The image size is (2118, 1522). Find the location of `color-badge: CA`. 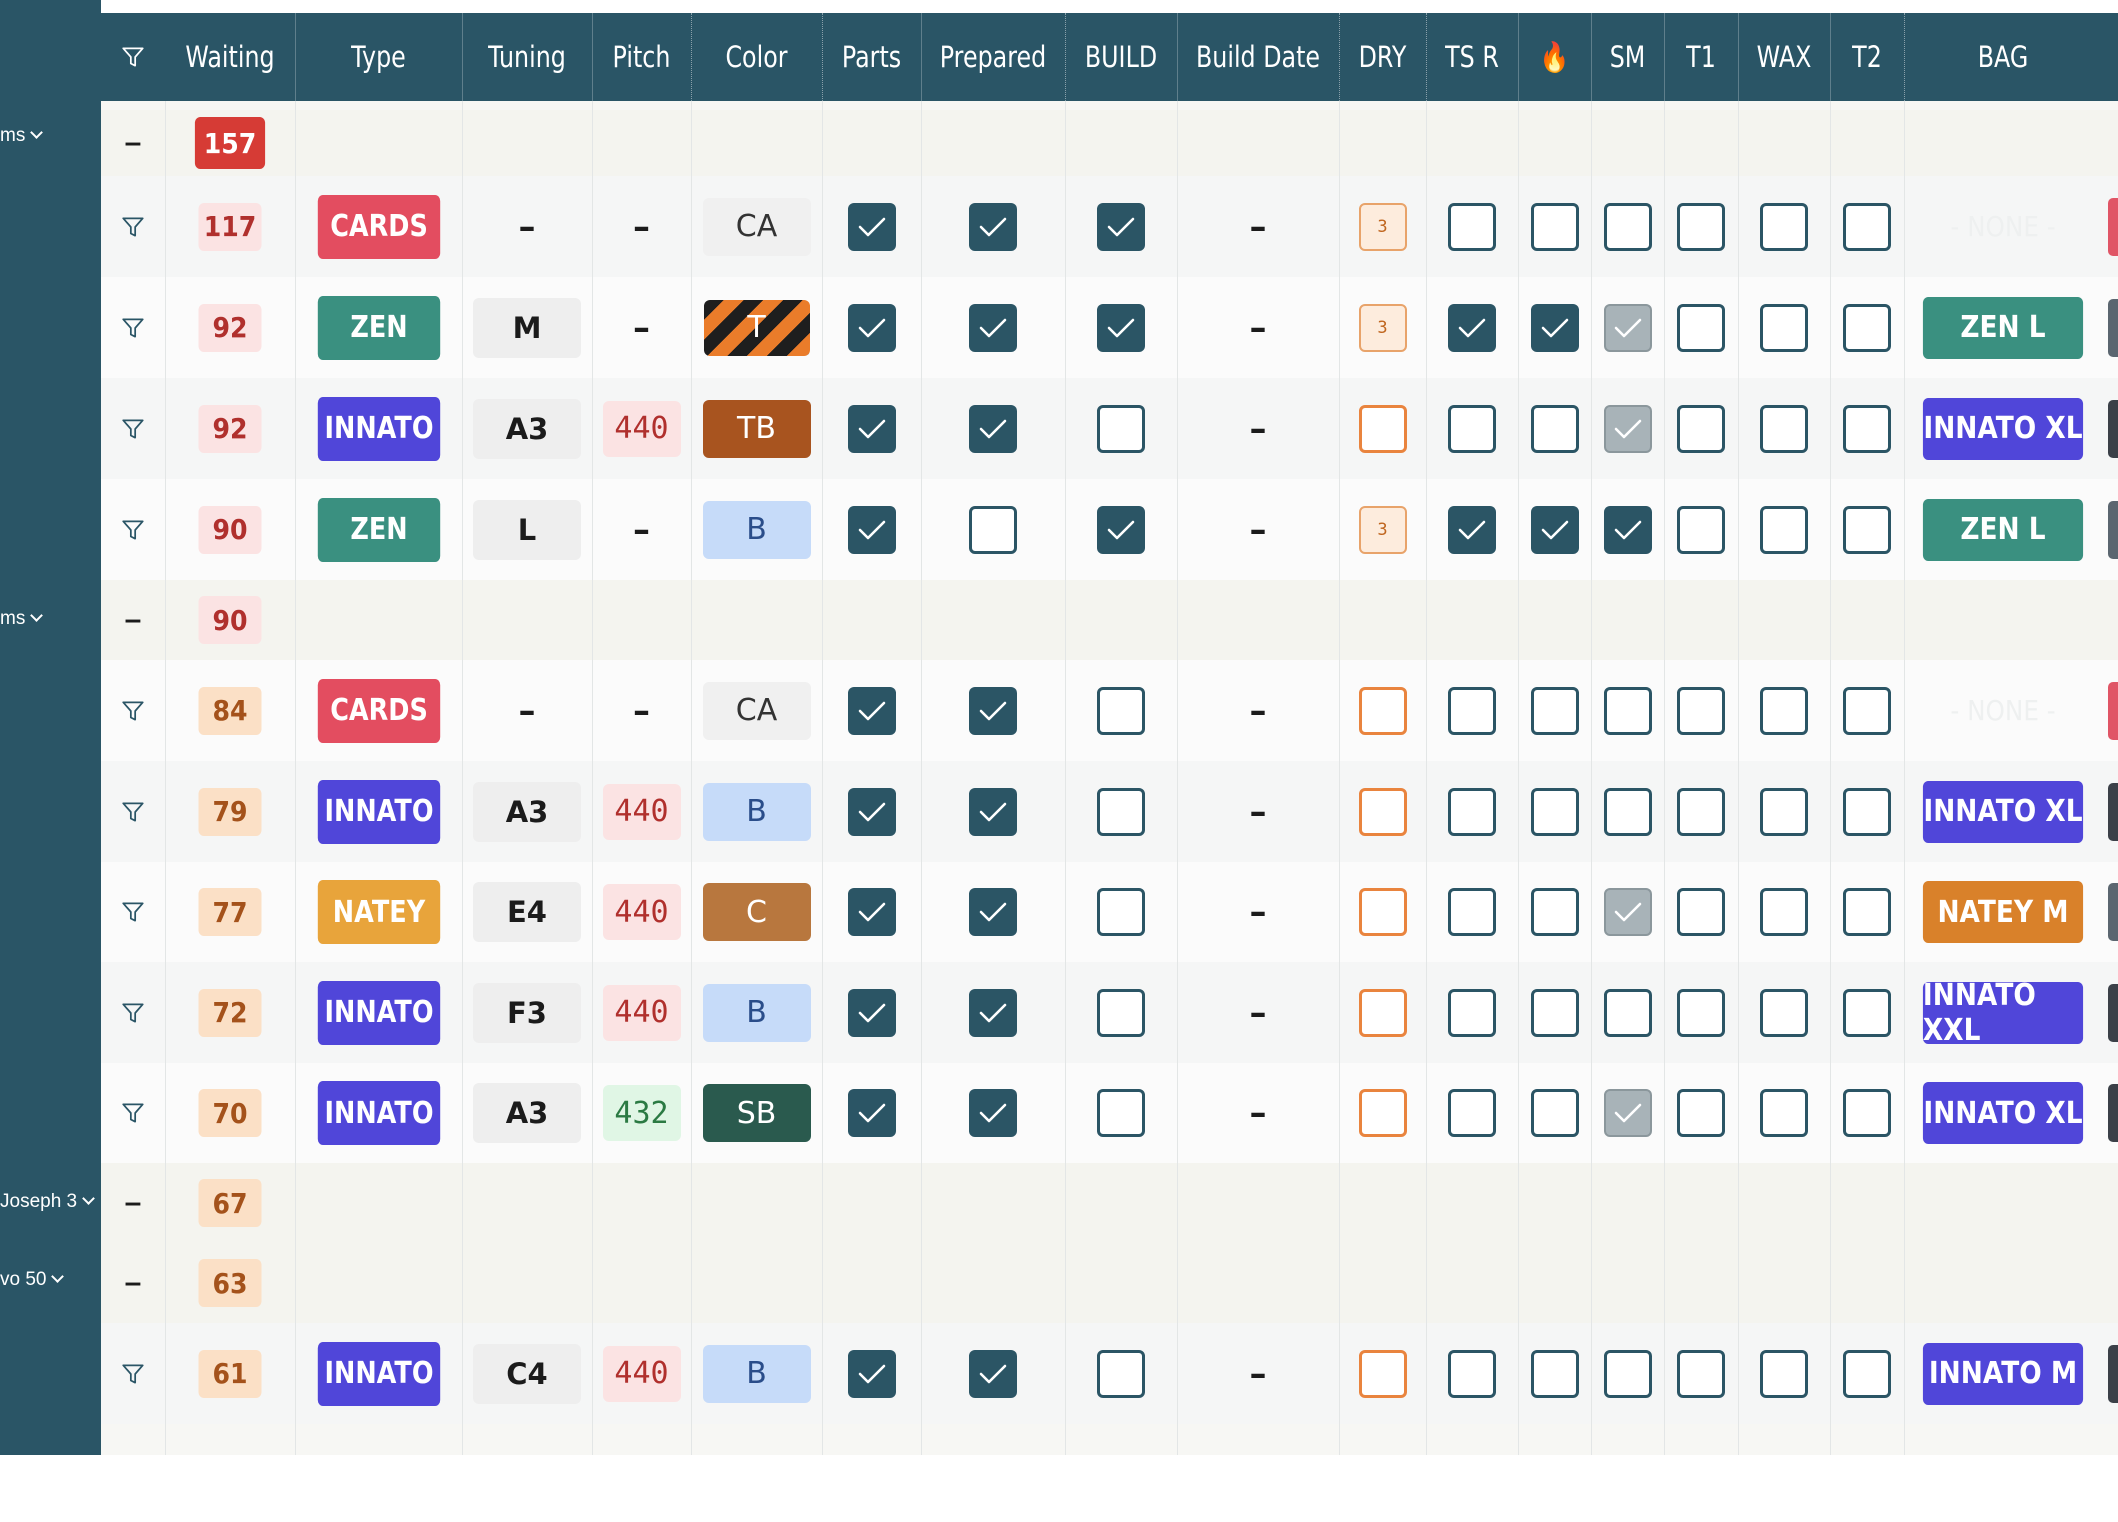

color-badge: CA is located at coordinates (756, 226).